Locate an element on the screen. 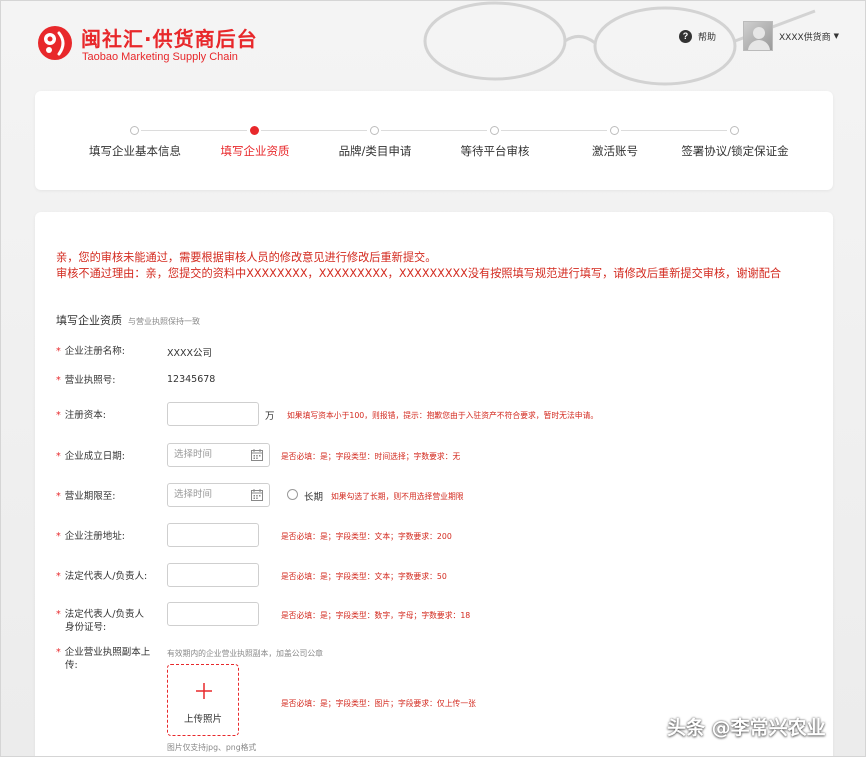  address-input is located at coordinates (213, 535).